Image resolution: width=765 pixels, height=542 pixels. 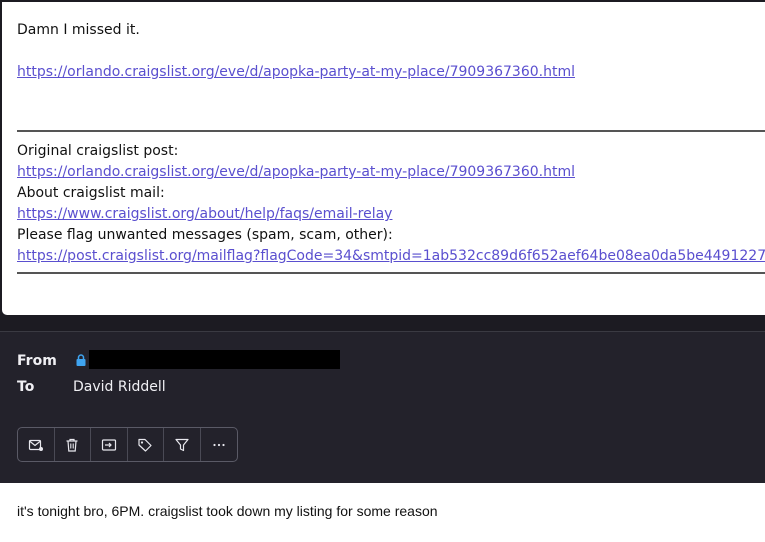 What do you see at coordinates (214, 359) in the screenshot?
I see `redacted-sender` at bounding box center [214, 359].